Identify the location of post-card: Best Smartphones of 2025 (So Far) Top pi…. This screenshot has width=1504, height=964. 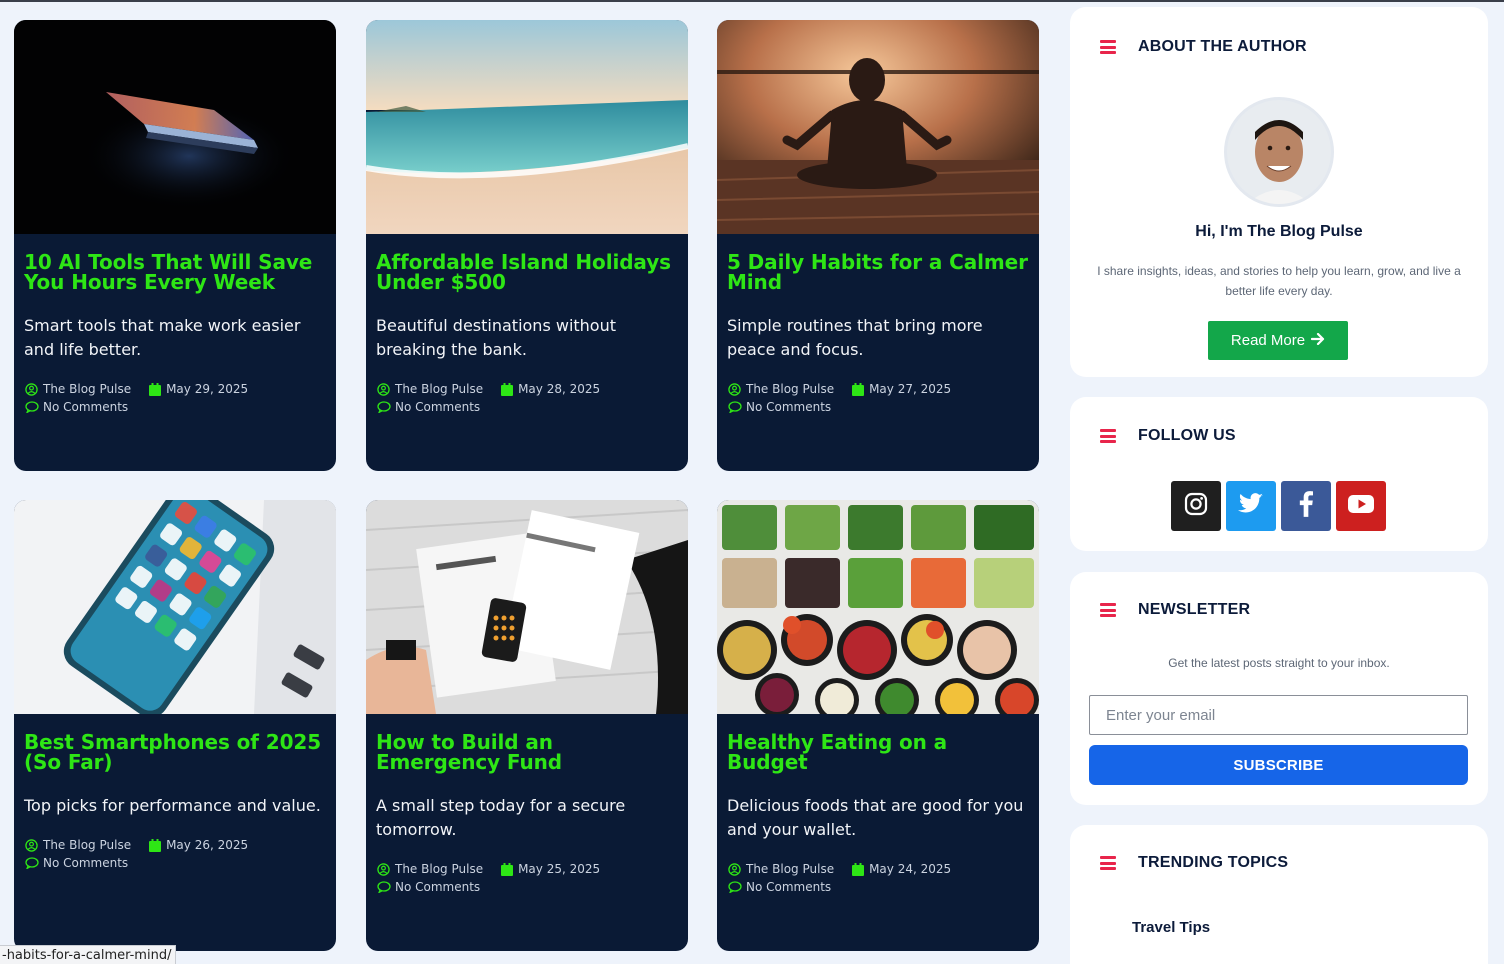
(175, 725).